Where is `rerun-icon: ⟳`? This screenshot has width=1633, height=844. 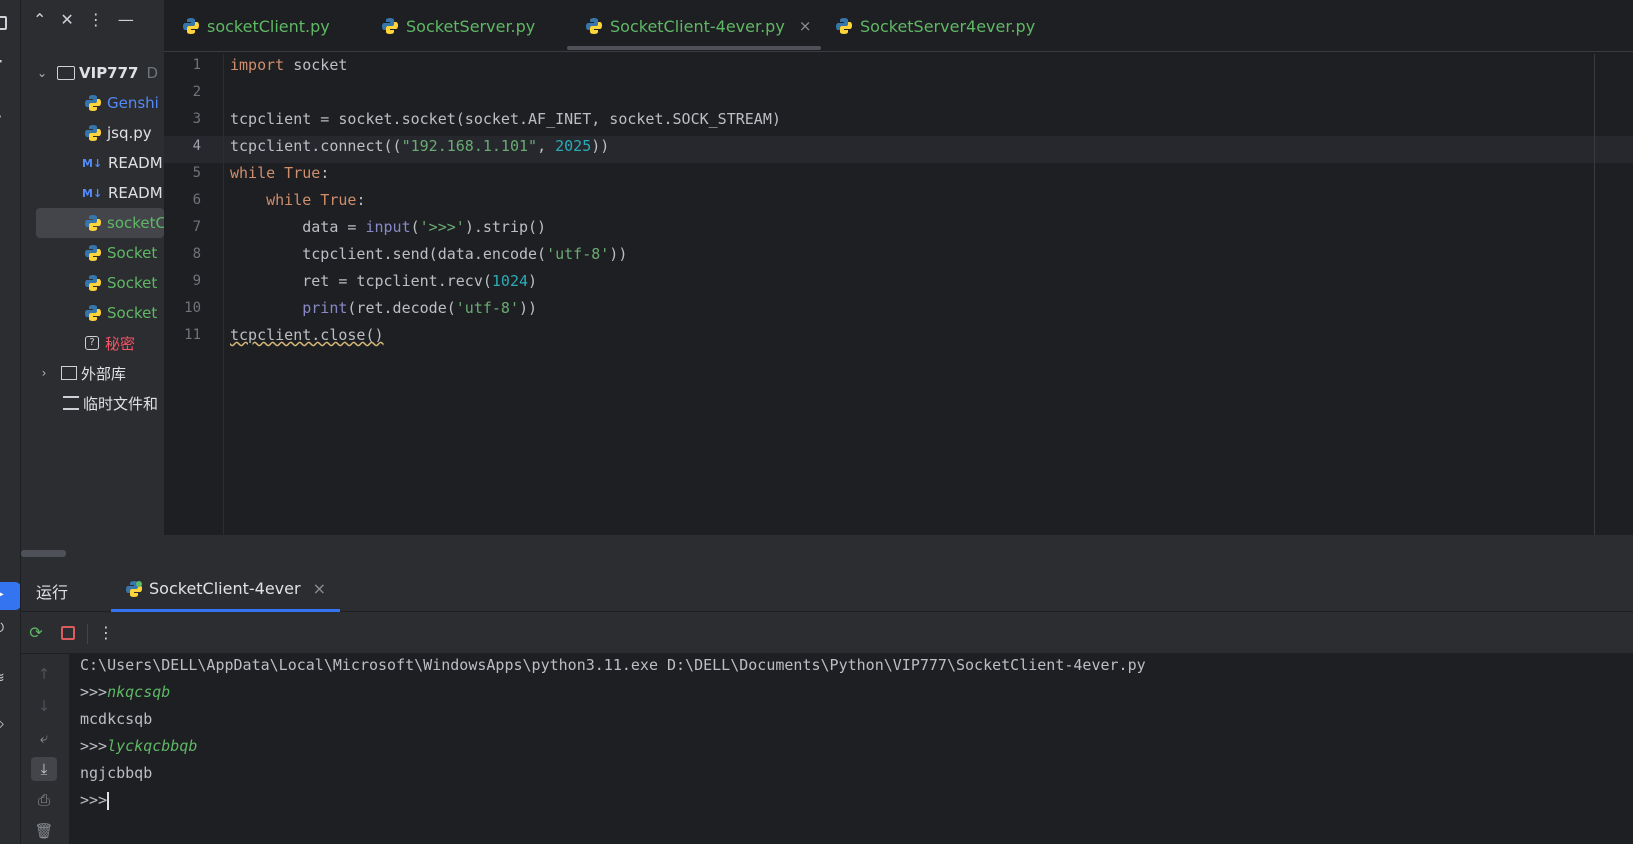
rerun-icon: ⟳ is located at coordinates (36, 633).